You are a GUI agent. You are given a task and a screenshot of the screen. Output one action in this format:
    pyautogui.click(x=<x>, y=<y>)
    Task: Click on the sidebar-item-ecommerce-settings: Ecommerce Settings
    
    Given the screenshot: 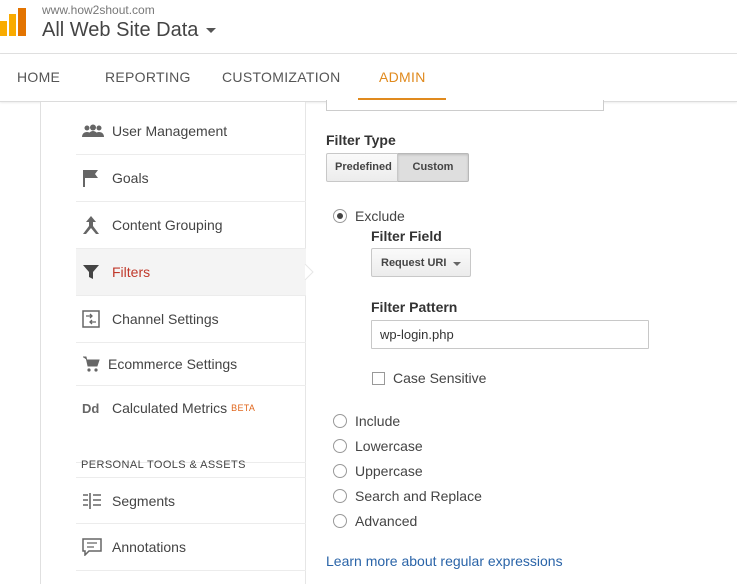 What is the action you would take?
    pyautogui.click(x=191, y=364)
    